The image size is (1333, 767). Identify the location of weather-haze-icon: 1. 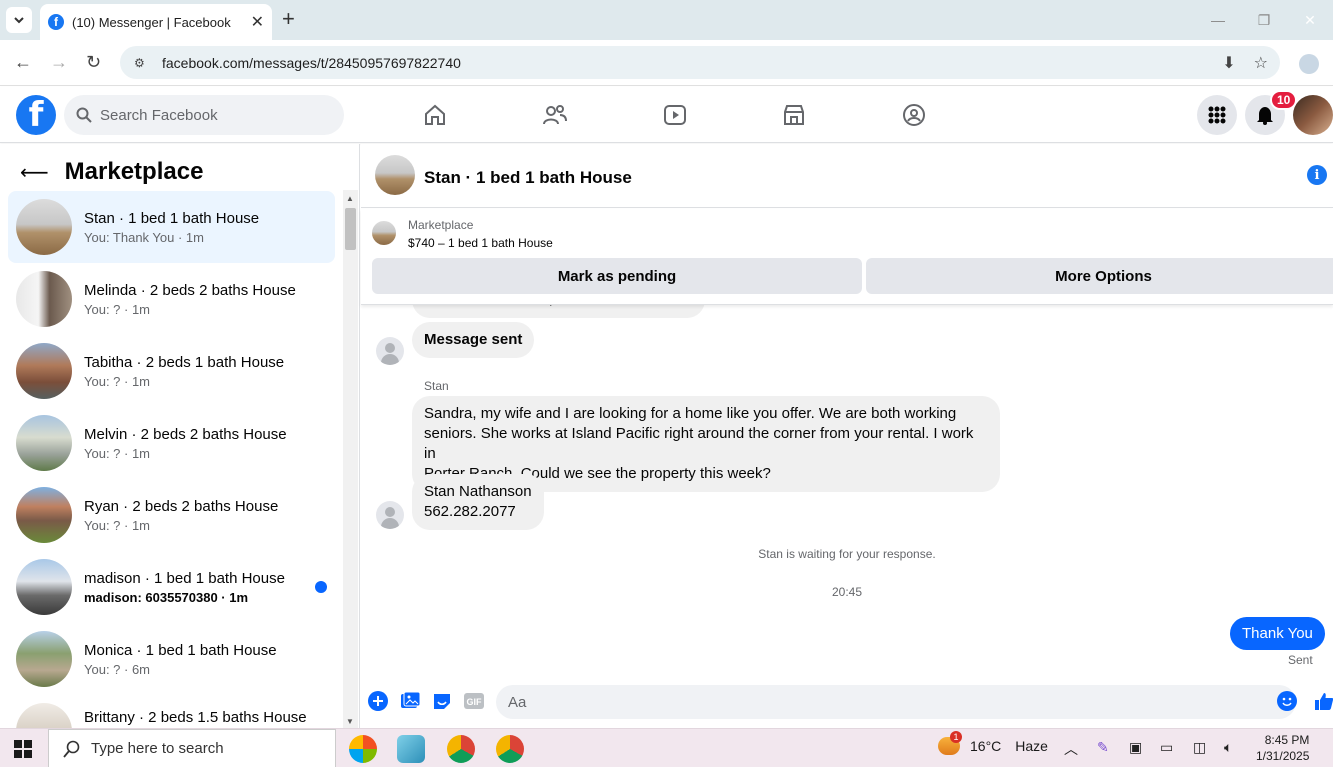
(950, 743).